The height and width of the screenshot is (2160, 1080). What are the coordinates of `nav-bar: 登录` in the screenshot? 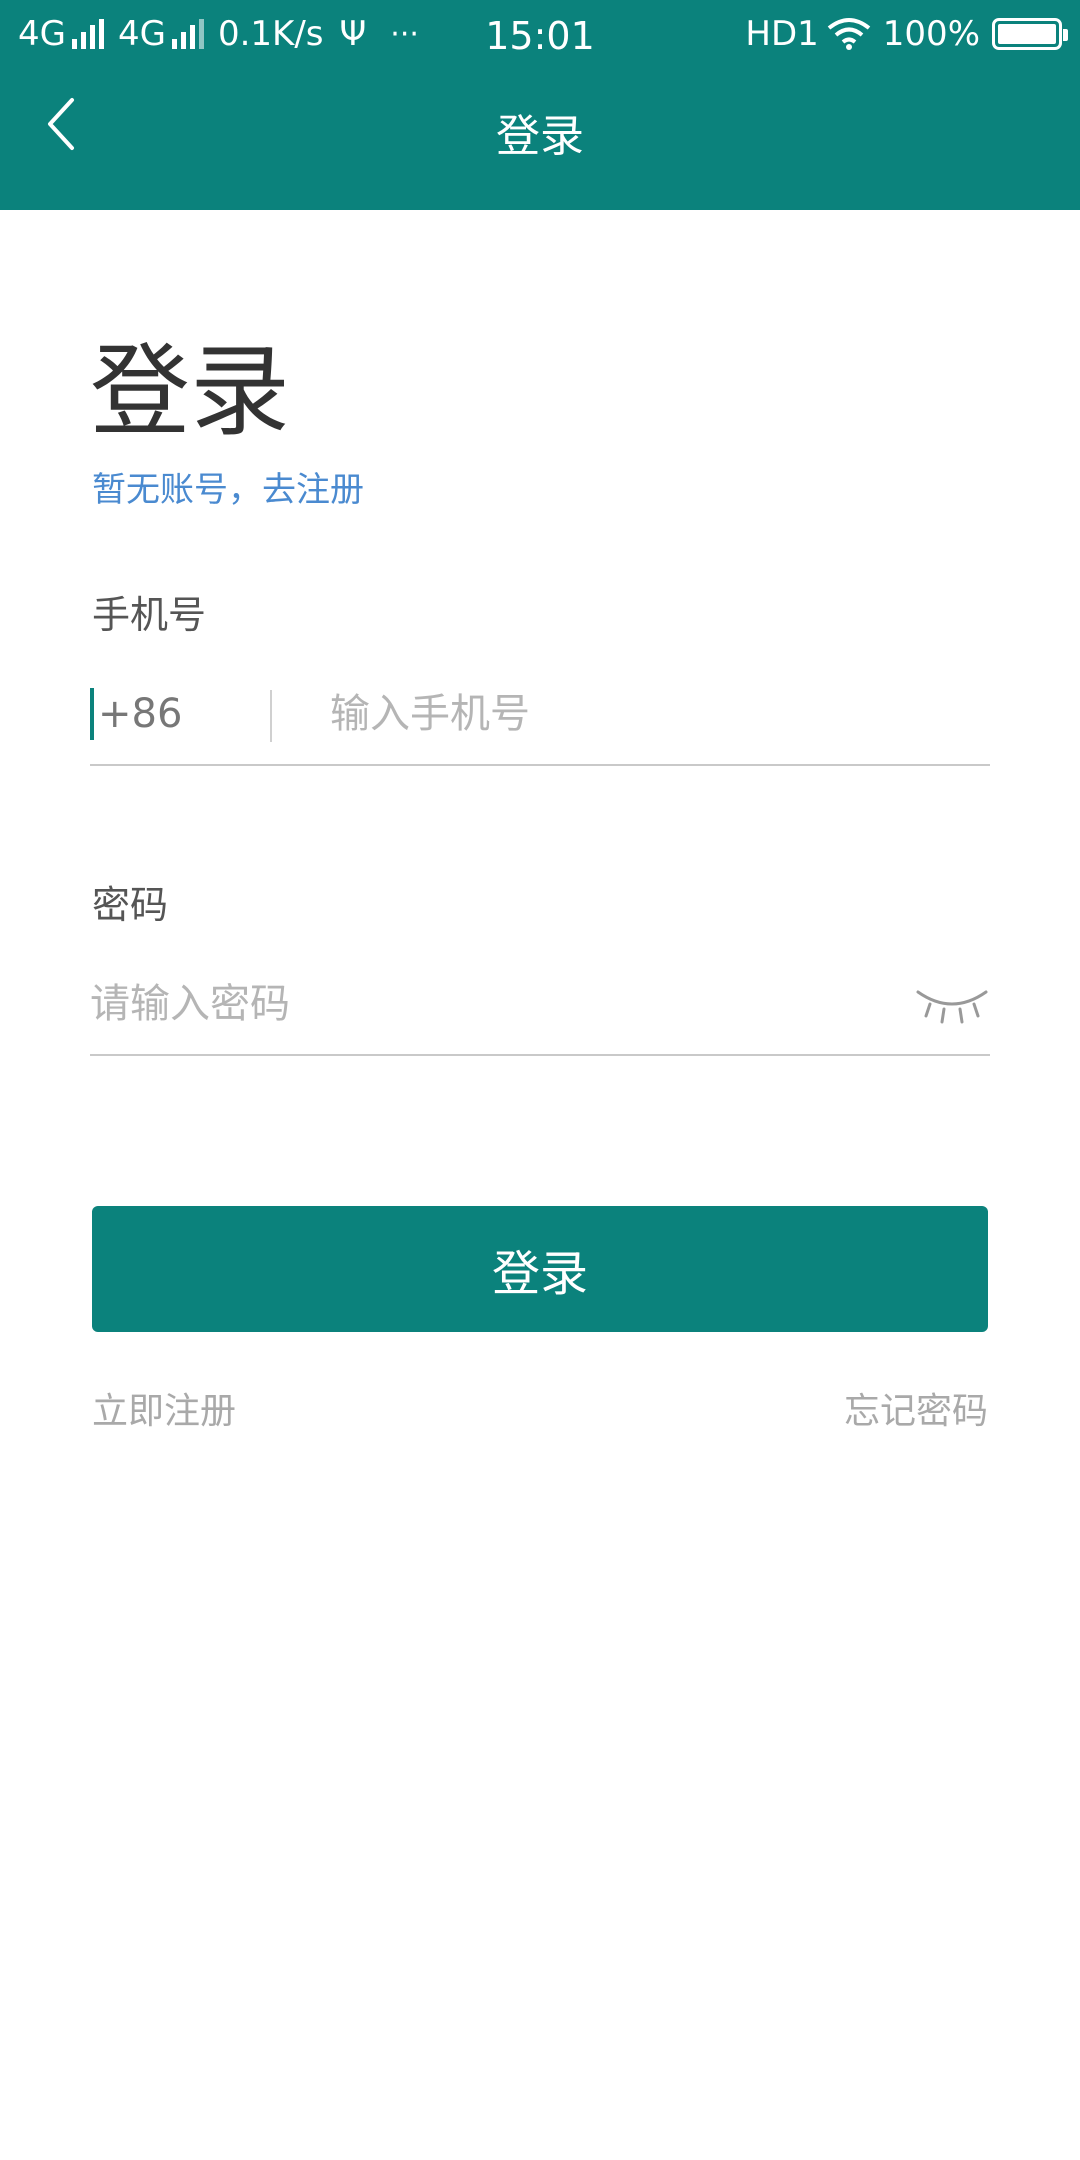 It's located at (540, 141).